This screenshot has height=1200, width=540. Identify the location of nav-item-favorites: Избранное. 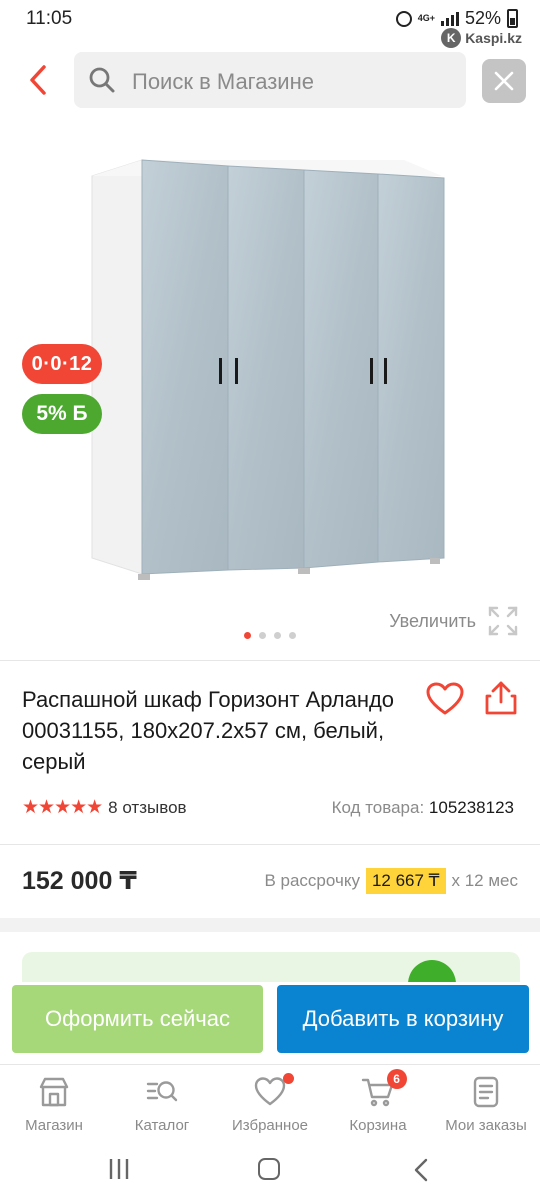
(270, 1102).